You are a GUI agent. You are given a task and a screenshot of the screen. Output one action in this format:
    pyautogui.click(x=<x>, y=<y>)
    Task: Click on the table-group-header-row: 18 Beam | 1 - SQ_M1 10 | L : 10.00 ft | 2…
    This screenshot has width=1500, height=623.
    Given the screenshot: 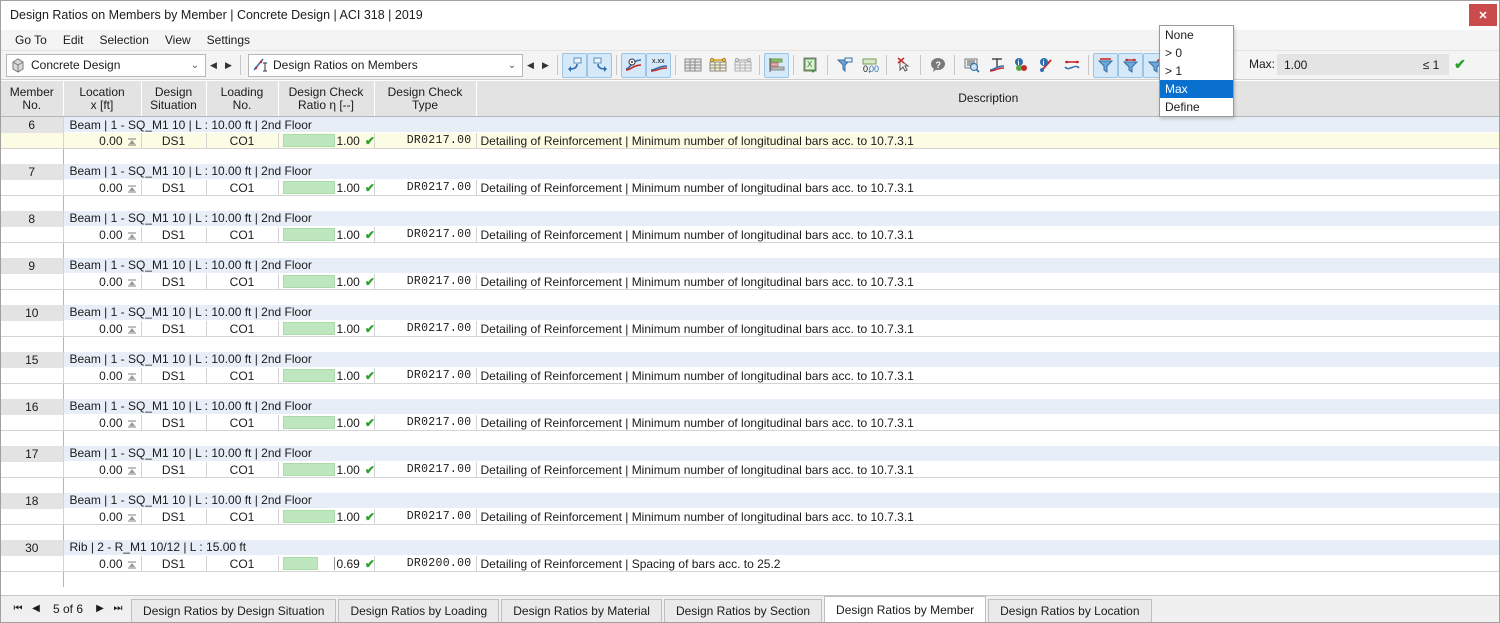 What is the action you would take?
    pyautogui.click(x=750, y=500)
    